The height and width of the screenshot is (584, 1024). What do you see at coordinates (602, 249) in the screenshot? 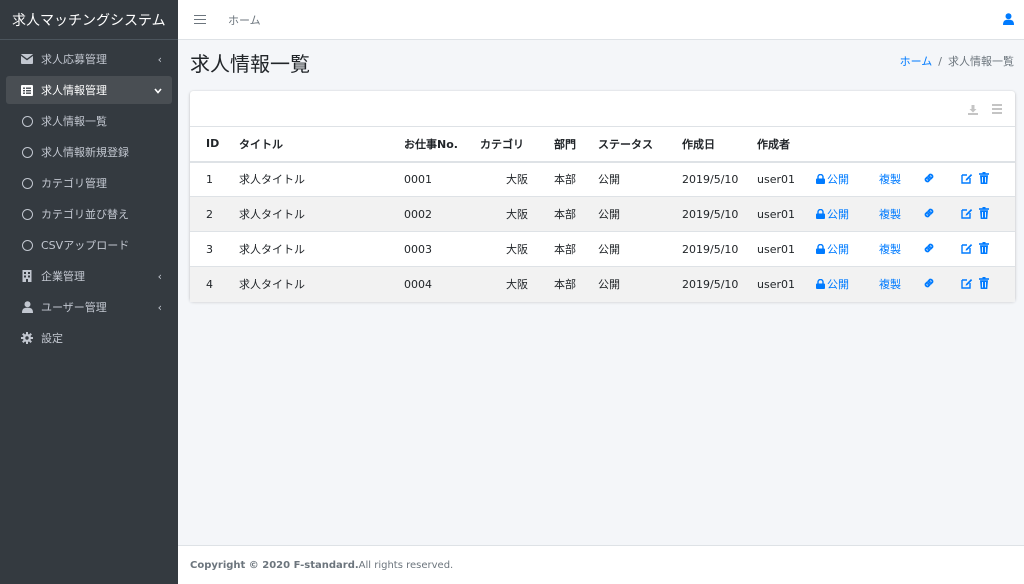
I see `table-row: 3 求人タイトル 0003 大阪 本部 公開 2019/5/10 user01 公開 複製` at bounding box center [602, 249].